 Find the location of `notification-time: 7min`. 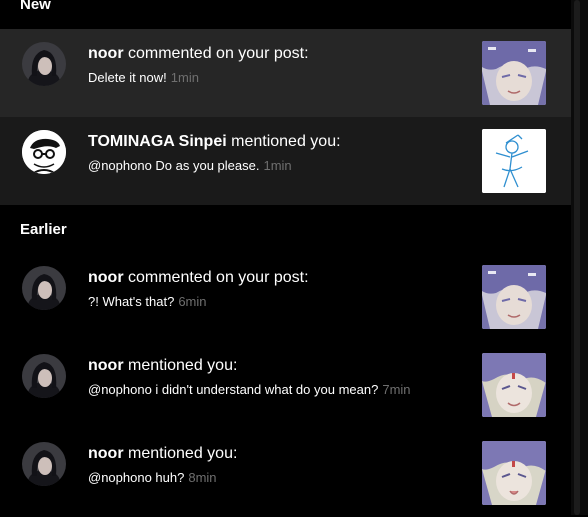

notification-time: 7min is located at coordinates (396, 389).